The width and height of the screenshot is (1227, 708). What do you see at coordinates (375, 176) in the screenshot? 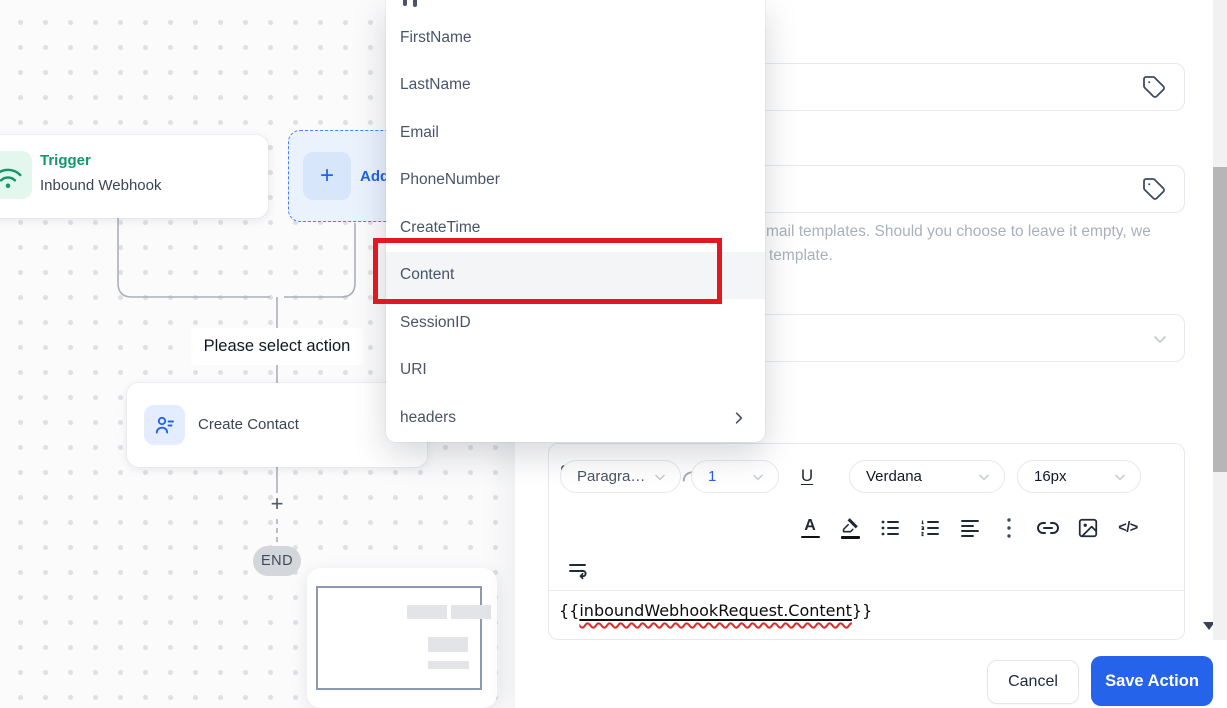
I see `add-button-label: Add` at bounding box center [375, 176].